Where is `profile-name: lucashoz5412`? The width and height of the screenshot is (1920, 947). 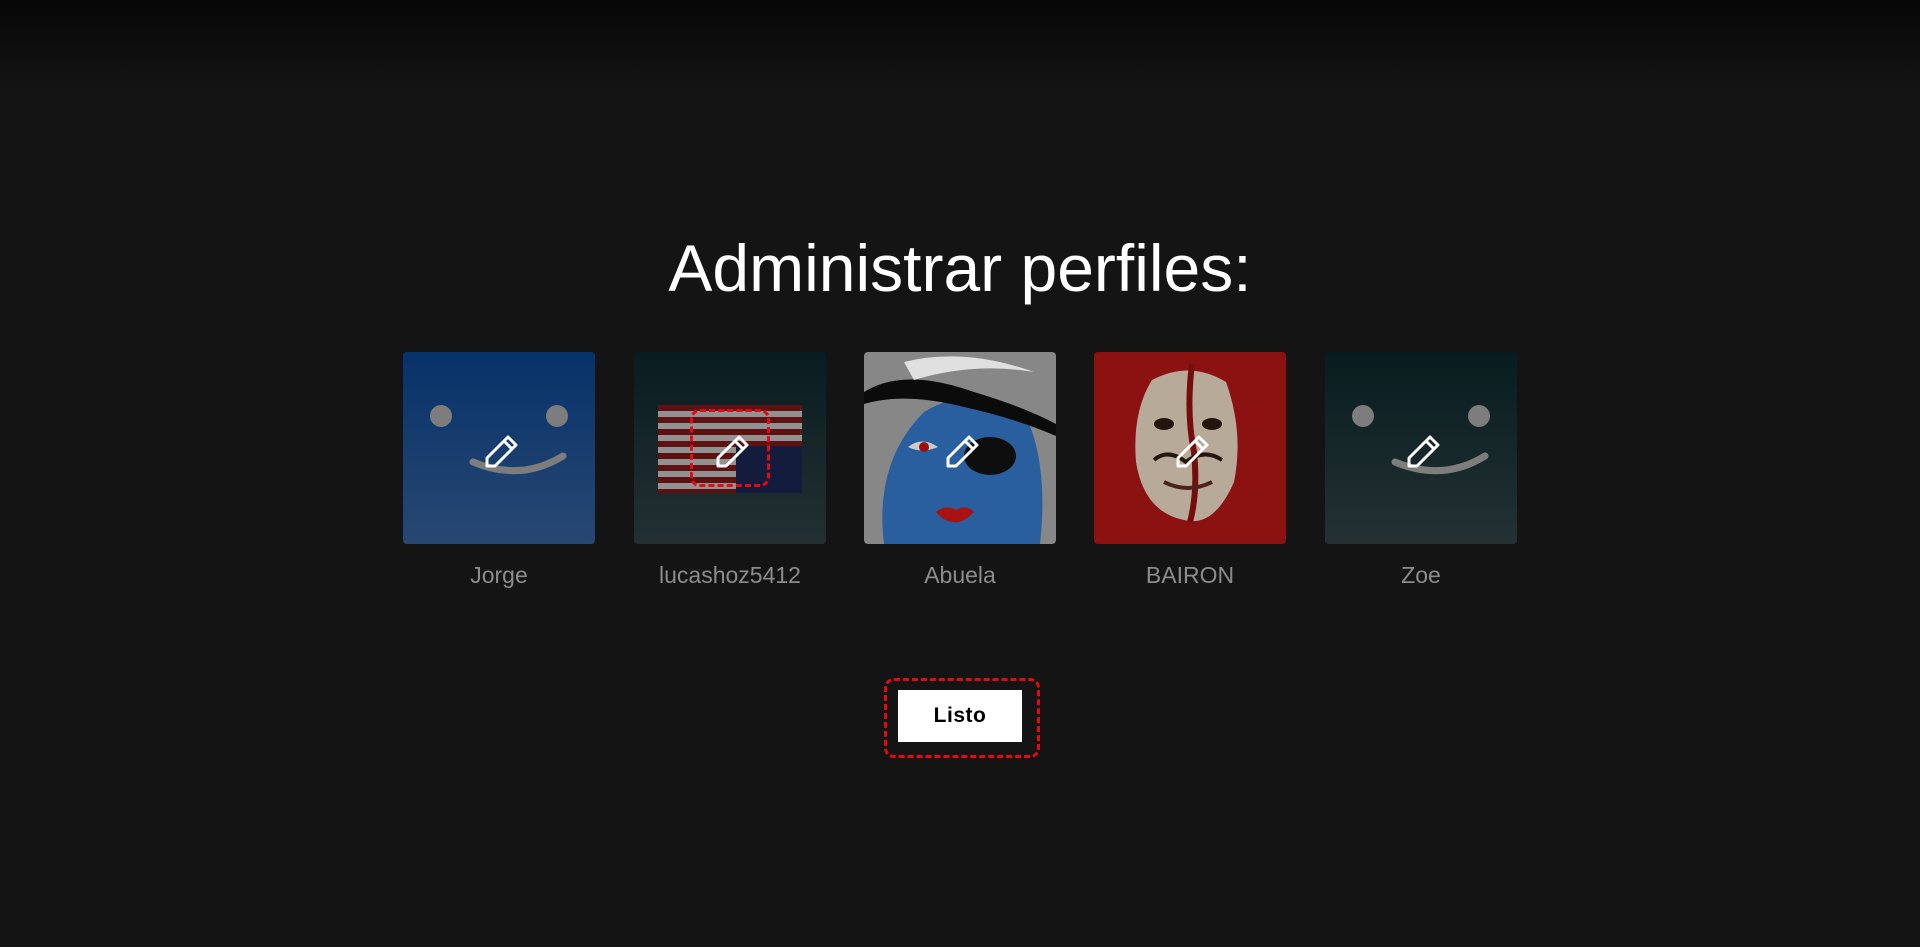
profile-name: lucashoz5412 is located at coordinates (730, 575).